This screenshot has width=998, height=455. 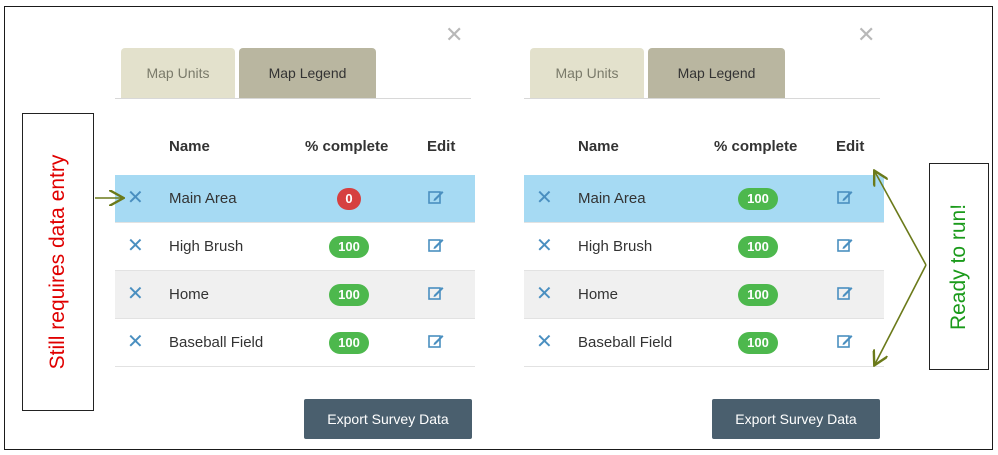 What do you see at coordinates (295, 199) in the screenshot?
I see `table-row: ✕ Main Area 0` at bounding box center [295, 199].